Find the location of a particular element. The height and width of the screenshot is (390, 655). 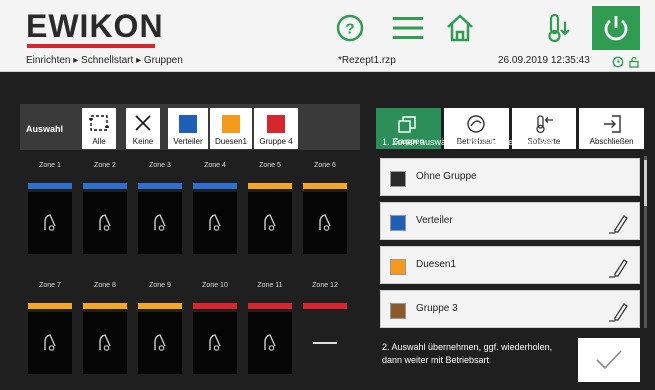

recipe-filename: *Rezept1.rzp is located at coordinates (367, 60).